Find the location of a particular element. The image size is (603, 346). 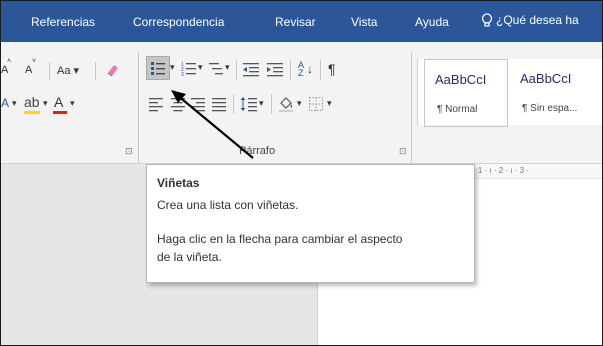

grow-caret-icon: ˄ is located at coordinates (9, 61).